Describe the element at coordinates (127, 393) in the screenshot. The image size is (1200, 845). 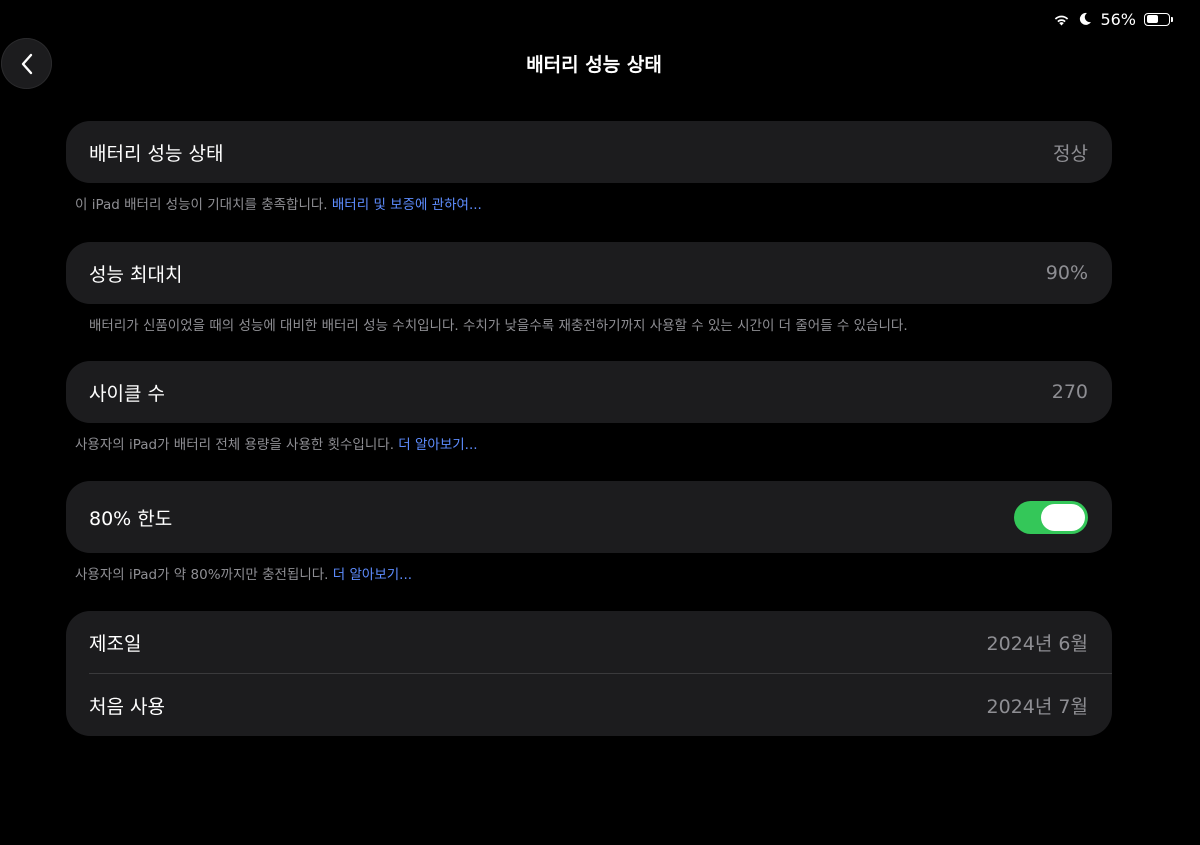
I see `cycle-count-label: 사이클 수` at that location.